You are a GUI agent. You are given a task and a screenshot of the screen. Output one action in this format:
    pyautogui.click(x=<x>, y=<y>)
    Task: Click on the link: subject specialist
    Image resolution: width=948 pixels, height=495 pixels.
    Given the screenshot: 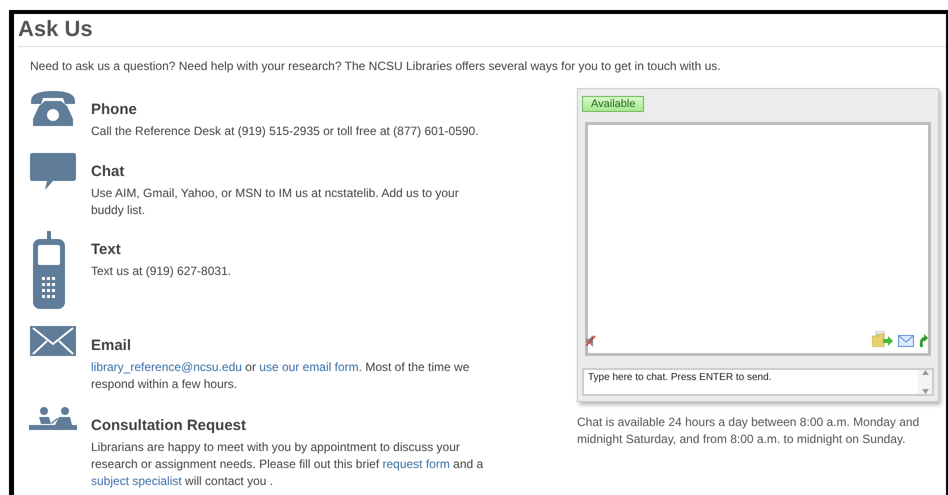 What is the action you would take?
    pyautogui.click(x=136, y=481)
    